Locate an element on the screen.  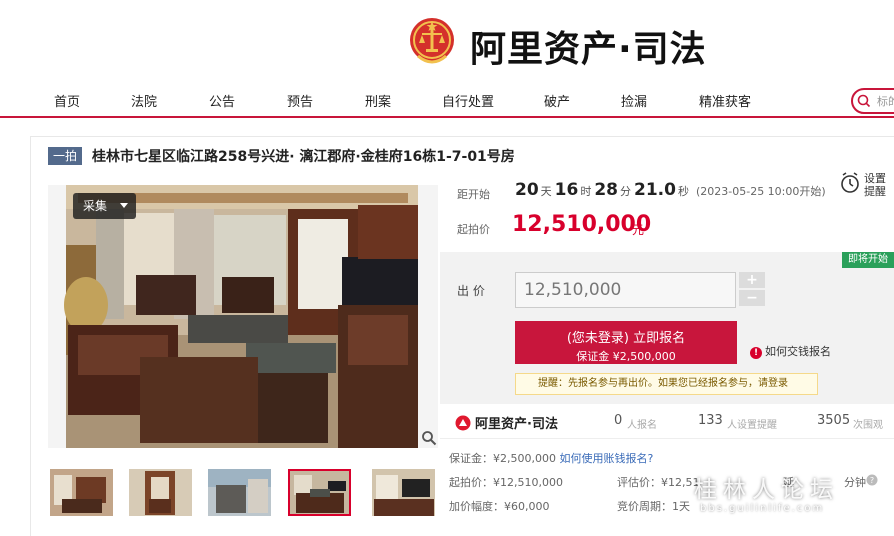
notice-text: 提醒：先报名参与再出价。如果您已经报名参与，请登录 is located at coordinates (663, 383).